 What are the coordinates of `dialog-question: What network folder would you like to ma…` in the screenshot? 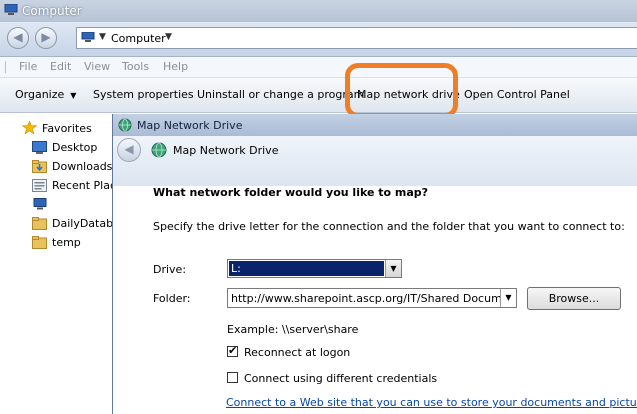 It's located at (291, 192).